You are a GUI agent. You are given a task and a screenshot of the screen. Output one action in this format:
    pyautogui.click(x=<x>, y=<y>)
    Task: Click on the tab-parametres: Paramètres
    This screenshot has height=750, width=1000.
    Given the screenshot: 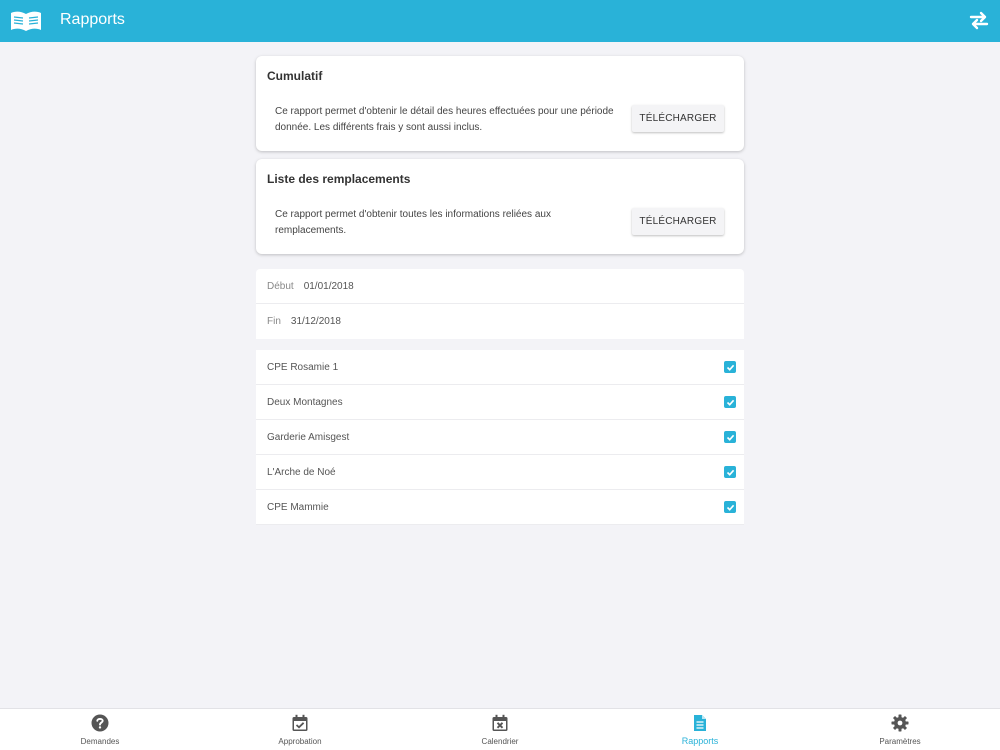 What is the action you would take?
    pyautogui.click(x=900, y=729)
    